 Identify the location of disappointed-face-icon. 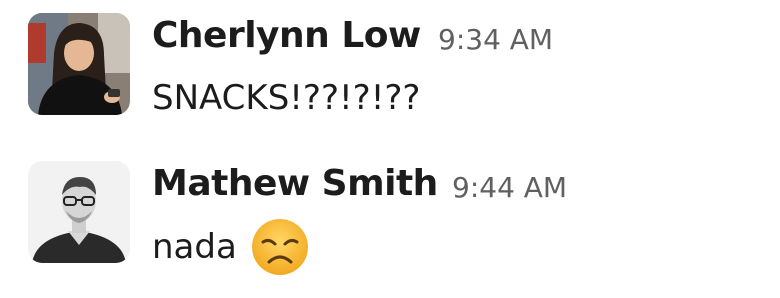
(280, 247).